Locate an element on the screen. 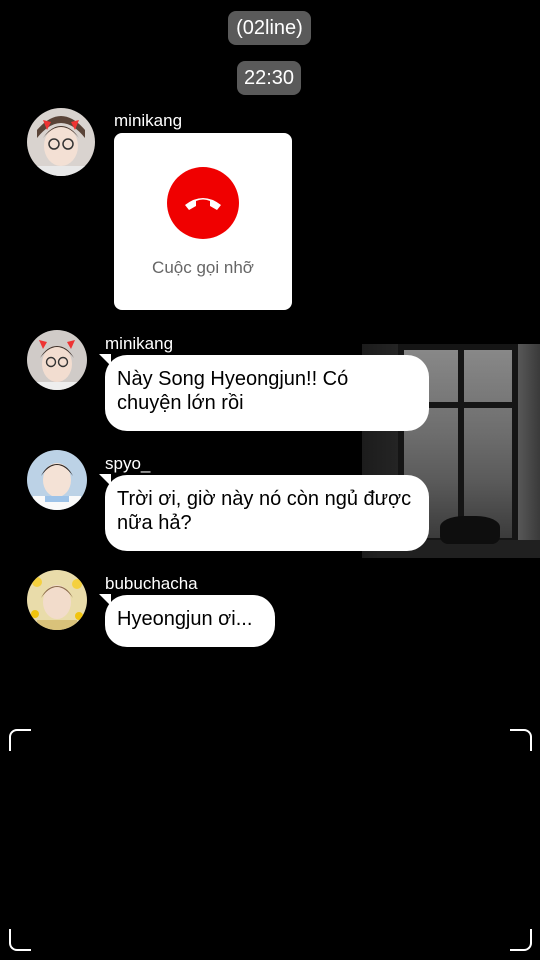 This screenshot has height=960, width=540. message-bubble: Này Song Hyeongjun!! Có chuyện lớn rồi is located at coordinates (264, 392).